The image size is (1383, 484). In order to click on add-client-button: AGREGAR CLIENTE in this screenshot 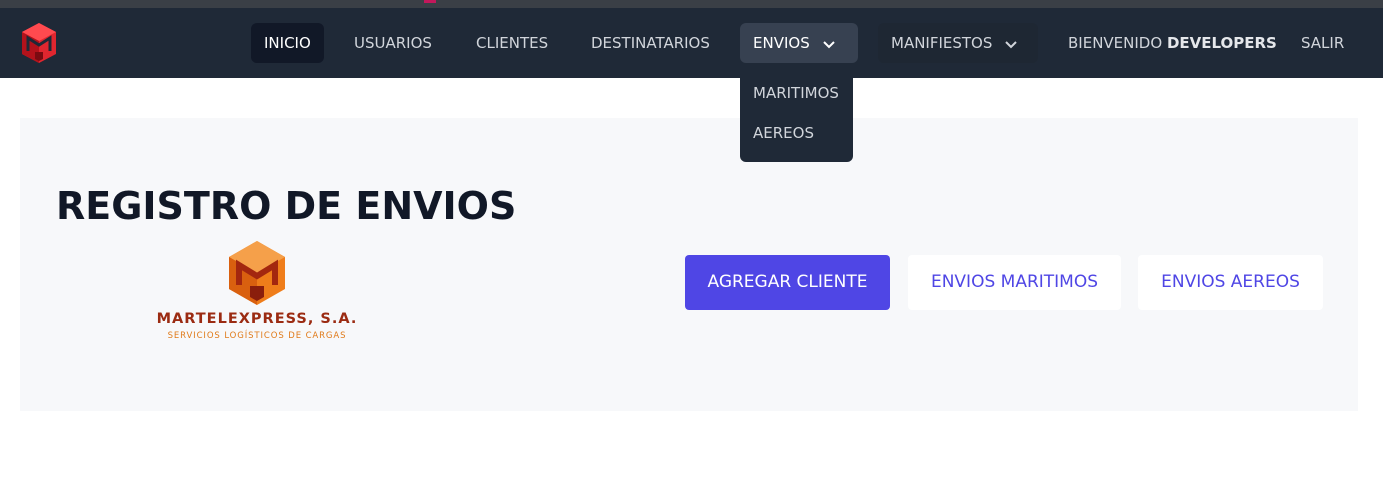, I will do `click(787, 282)`.